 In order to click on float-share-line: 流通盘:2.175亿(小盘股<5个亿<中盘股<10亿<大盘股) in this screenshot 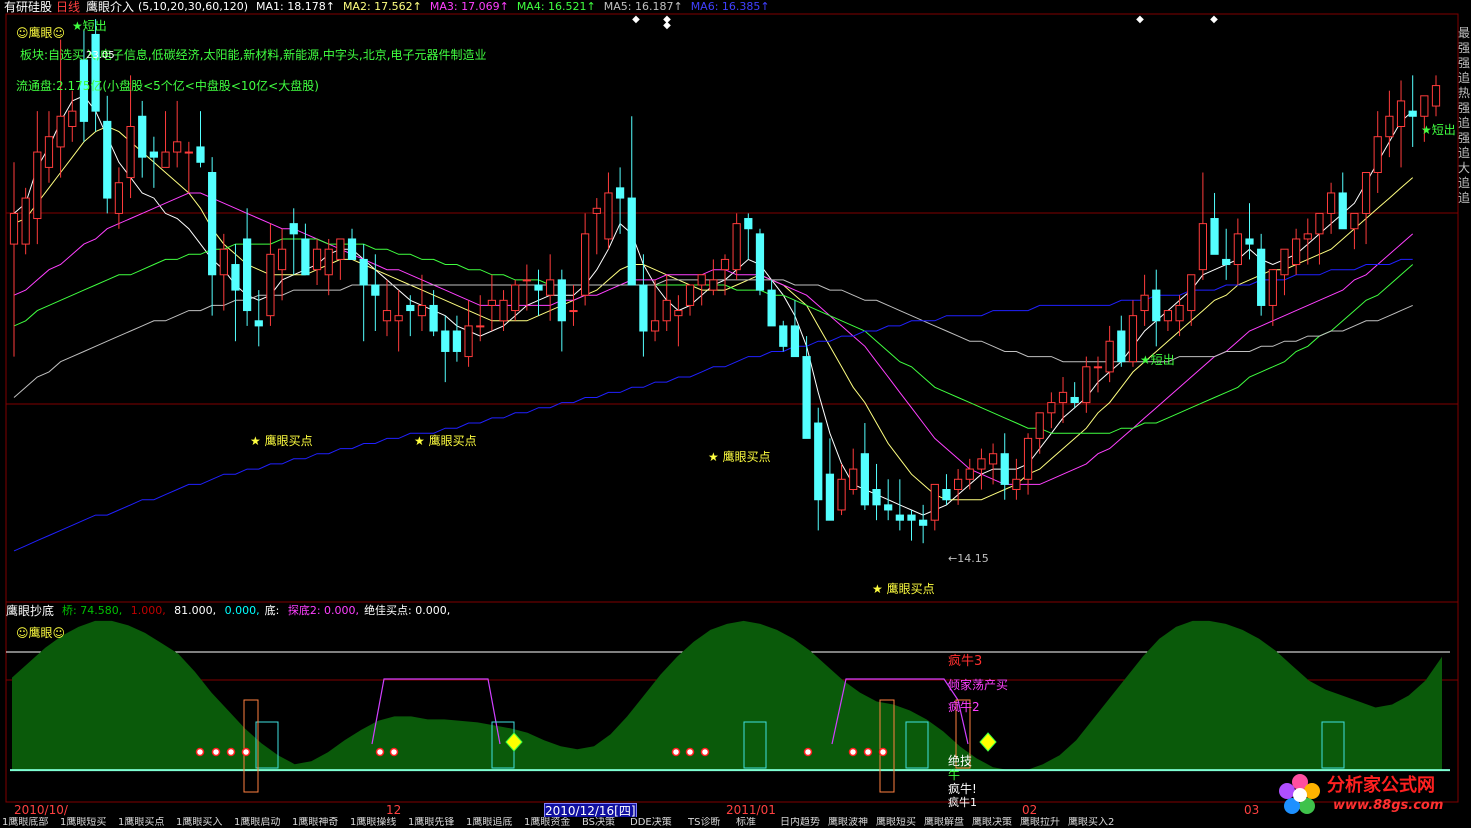, I will do `click(167, 86)`.